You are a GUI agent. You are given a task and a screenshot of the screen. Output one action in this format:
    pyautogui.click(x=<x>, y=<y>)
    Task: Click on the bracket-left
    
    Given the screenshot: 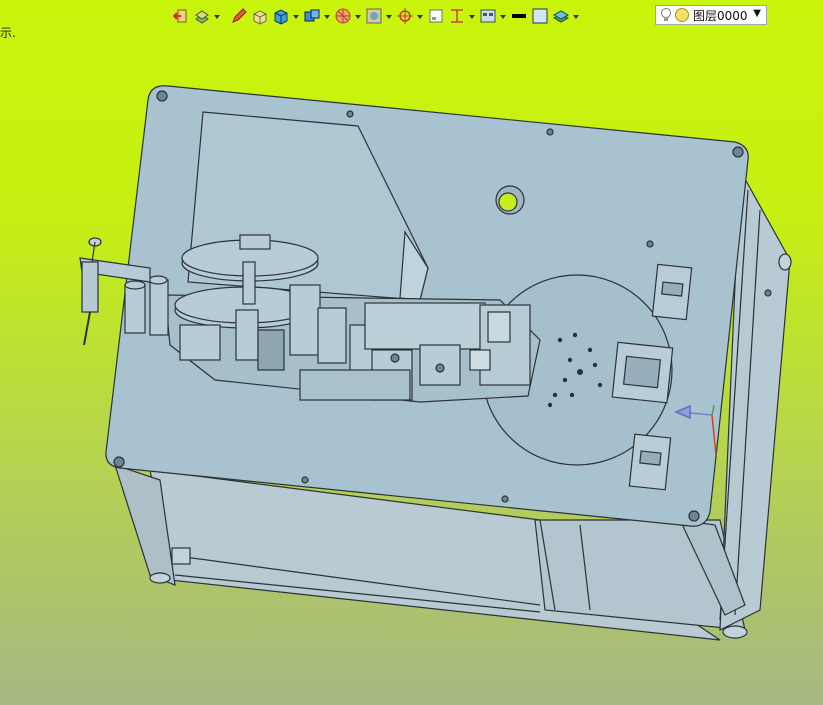 What is the action you would take?
    pyautogui.click(x=181, y=556)
    